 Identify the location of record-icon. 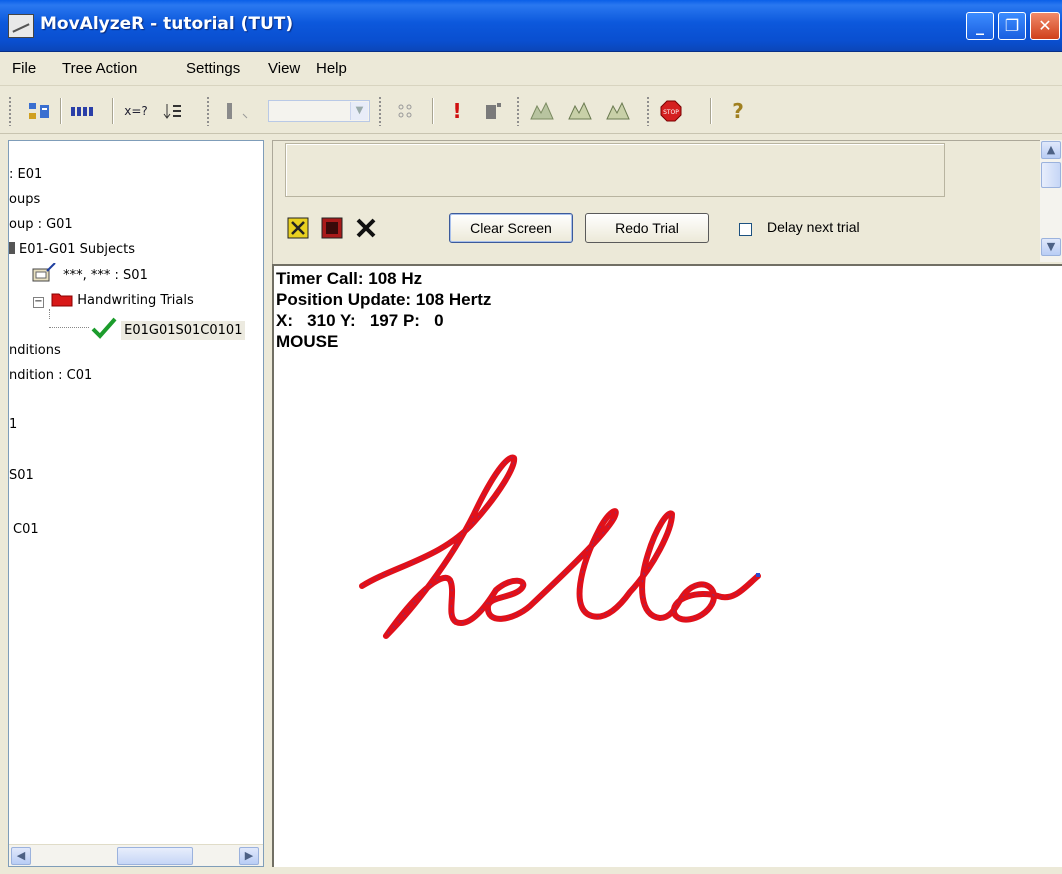
(494, 111).